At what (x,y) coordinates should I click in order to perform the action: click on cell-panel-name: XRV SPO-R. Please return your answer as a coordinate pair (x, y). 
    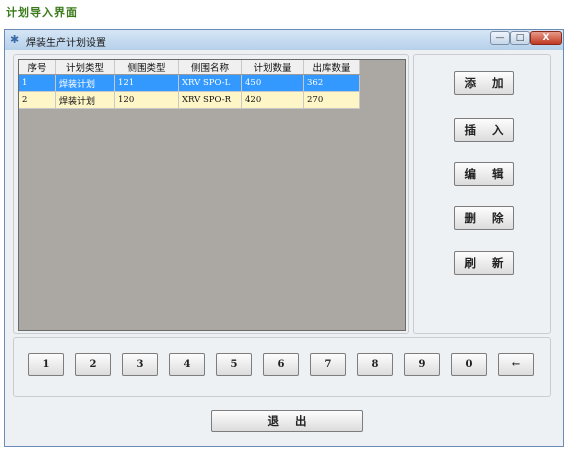
    Looking at the image, I should click on (210, 100).